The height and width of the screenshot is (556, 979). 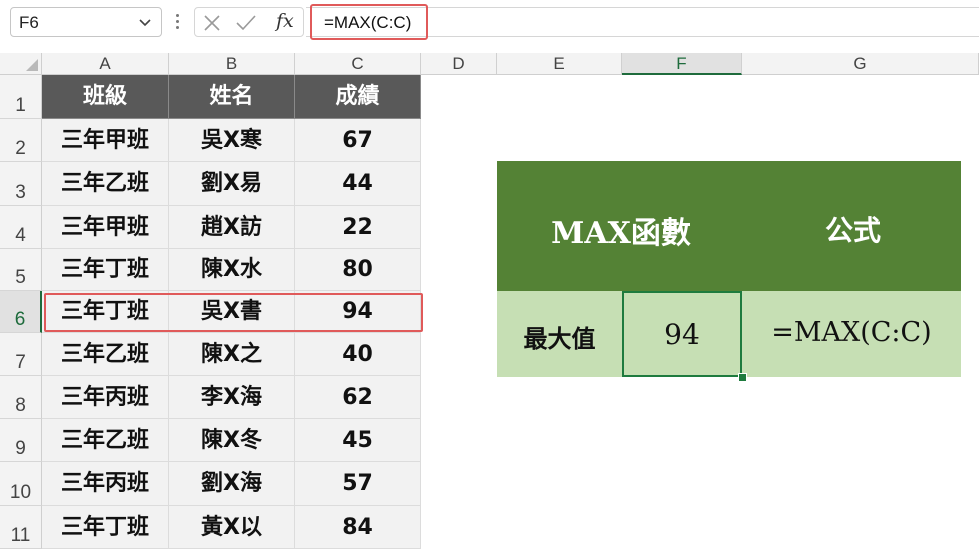 What do you see at coordinates (86, 22) in the screenshot?
I see `name-box: F6` at bounding box center [86, 22].